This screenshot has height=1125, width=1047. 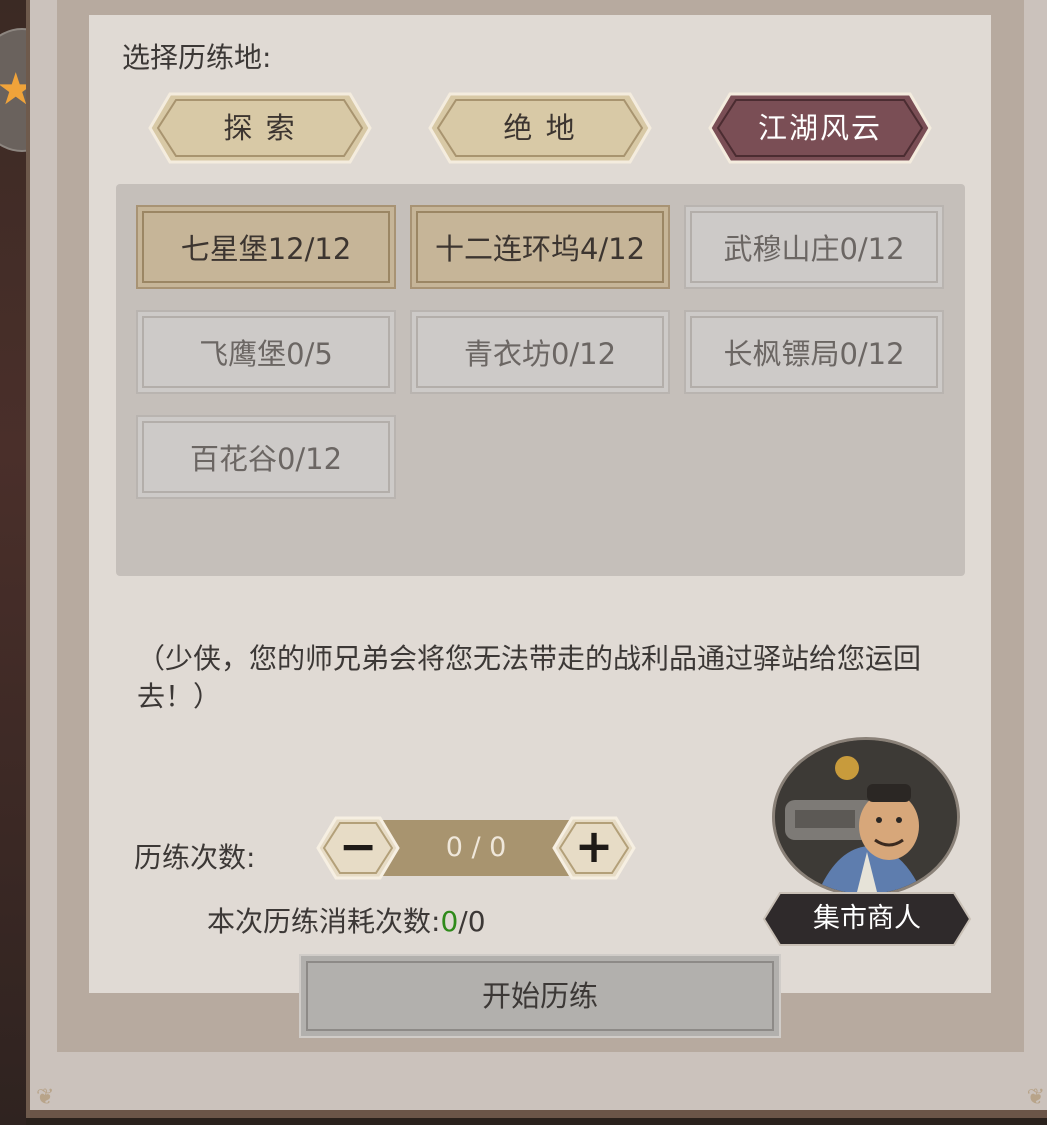 I want to click on location-wumushanzhuang: 武穆山庄0/12, so click(x=814, y=247).